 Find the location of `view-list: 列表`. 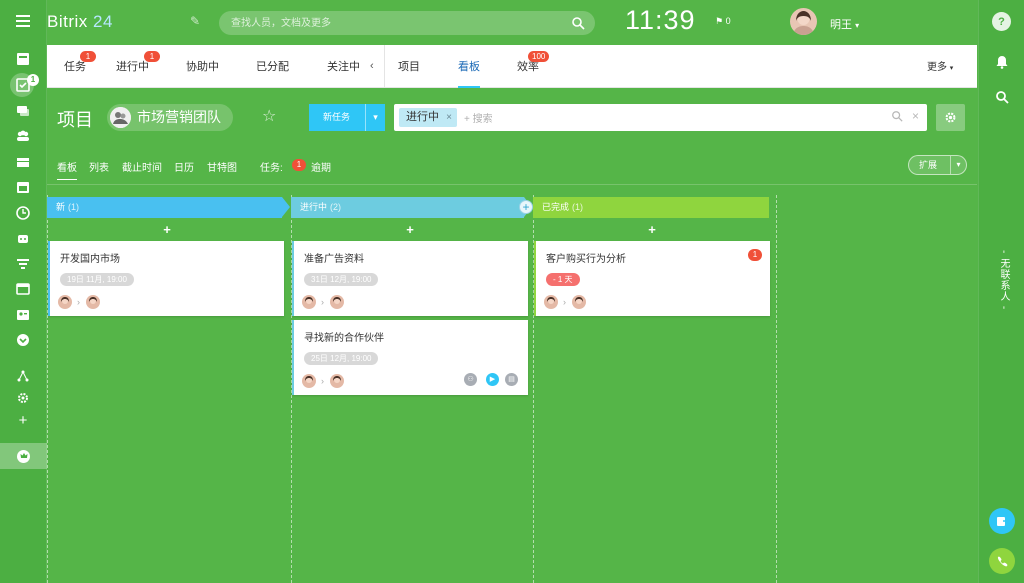

view-list: 列表 is located at coordinates (99, 166).